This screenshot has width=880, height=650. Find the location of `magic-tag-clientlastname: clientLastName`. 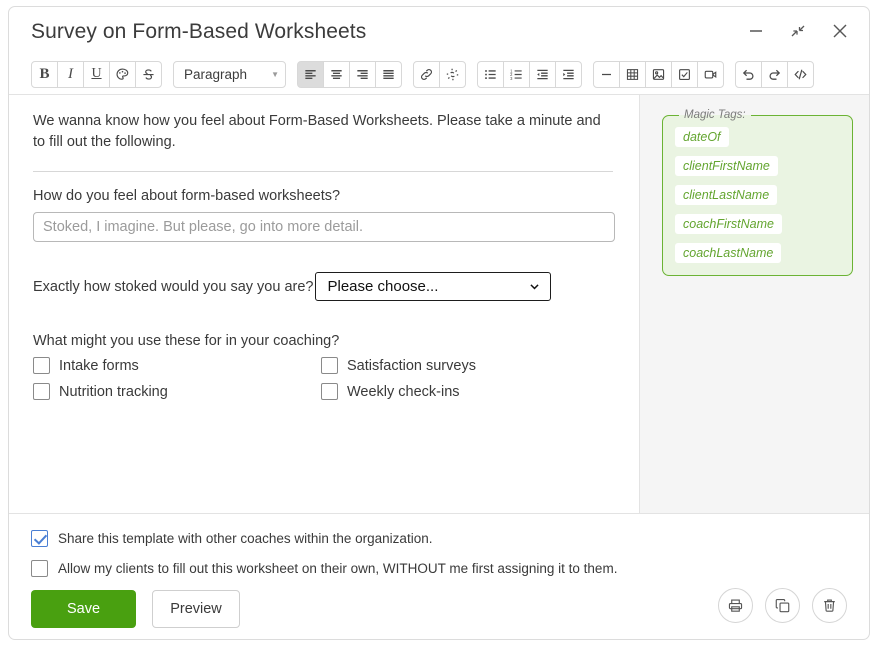

magic-tag-clientlastname: clientLastName is located at coordinates (726, 195).